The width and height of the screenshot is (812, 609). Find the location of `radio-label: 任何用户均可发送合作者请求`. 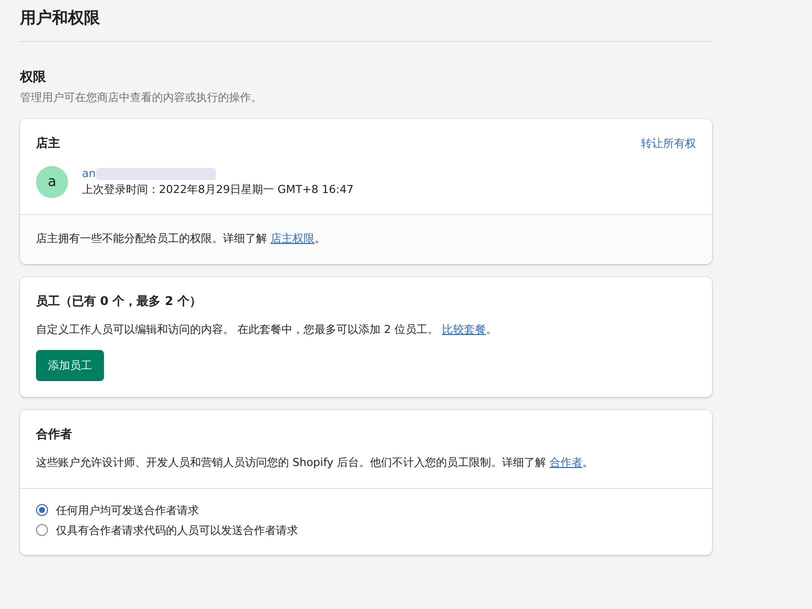

radio-label: 任何用户均可发送合作者请求 is located at coordinates (127, 510).